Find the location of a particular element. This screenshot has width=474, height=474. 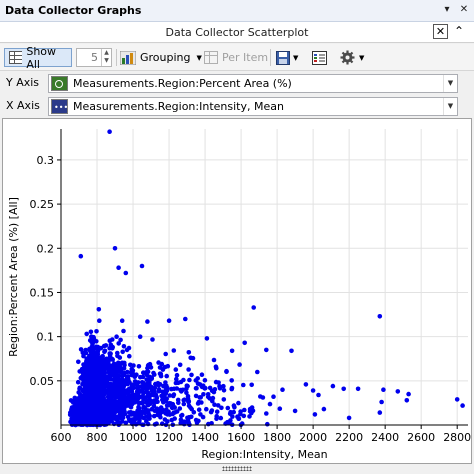

legend-button is located at coordinates (319, 57).